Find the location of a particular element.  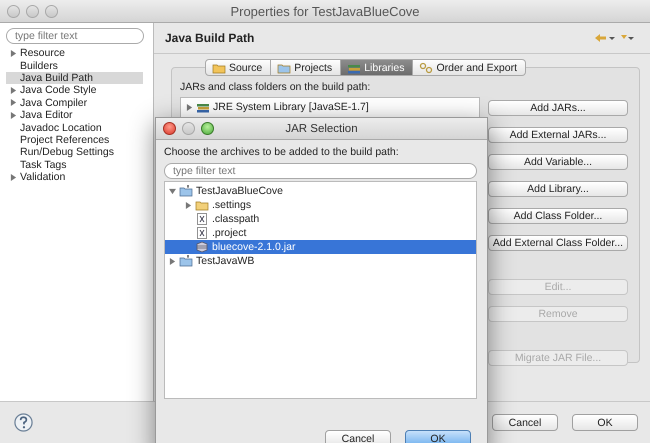

sidebar-item: Java Code Style is located at coordinates (74, 90).